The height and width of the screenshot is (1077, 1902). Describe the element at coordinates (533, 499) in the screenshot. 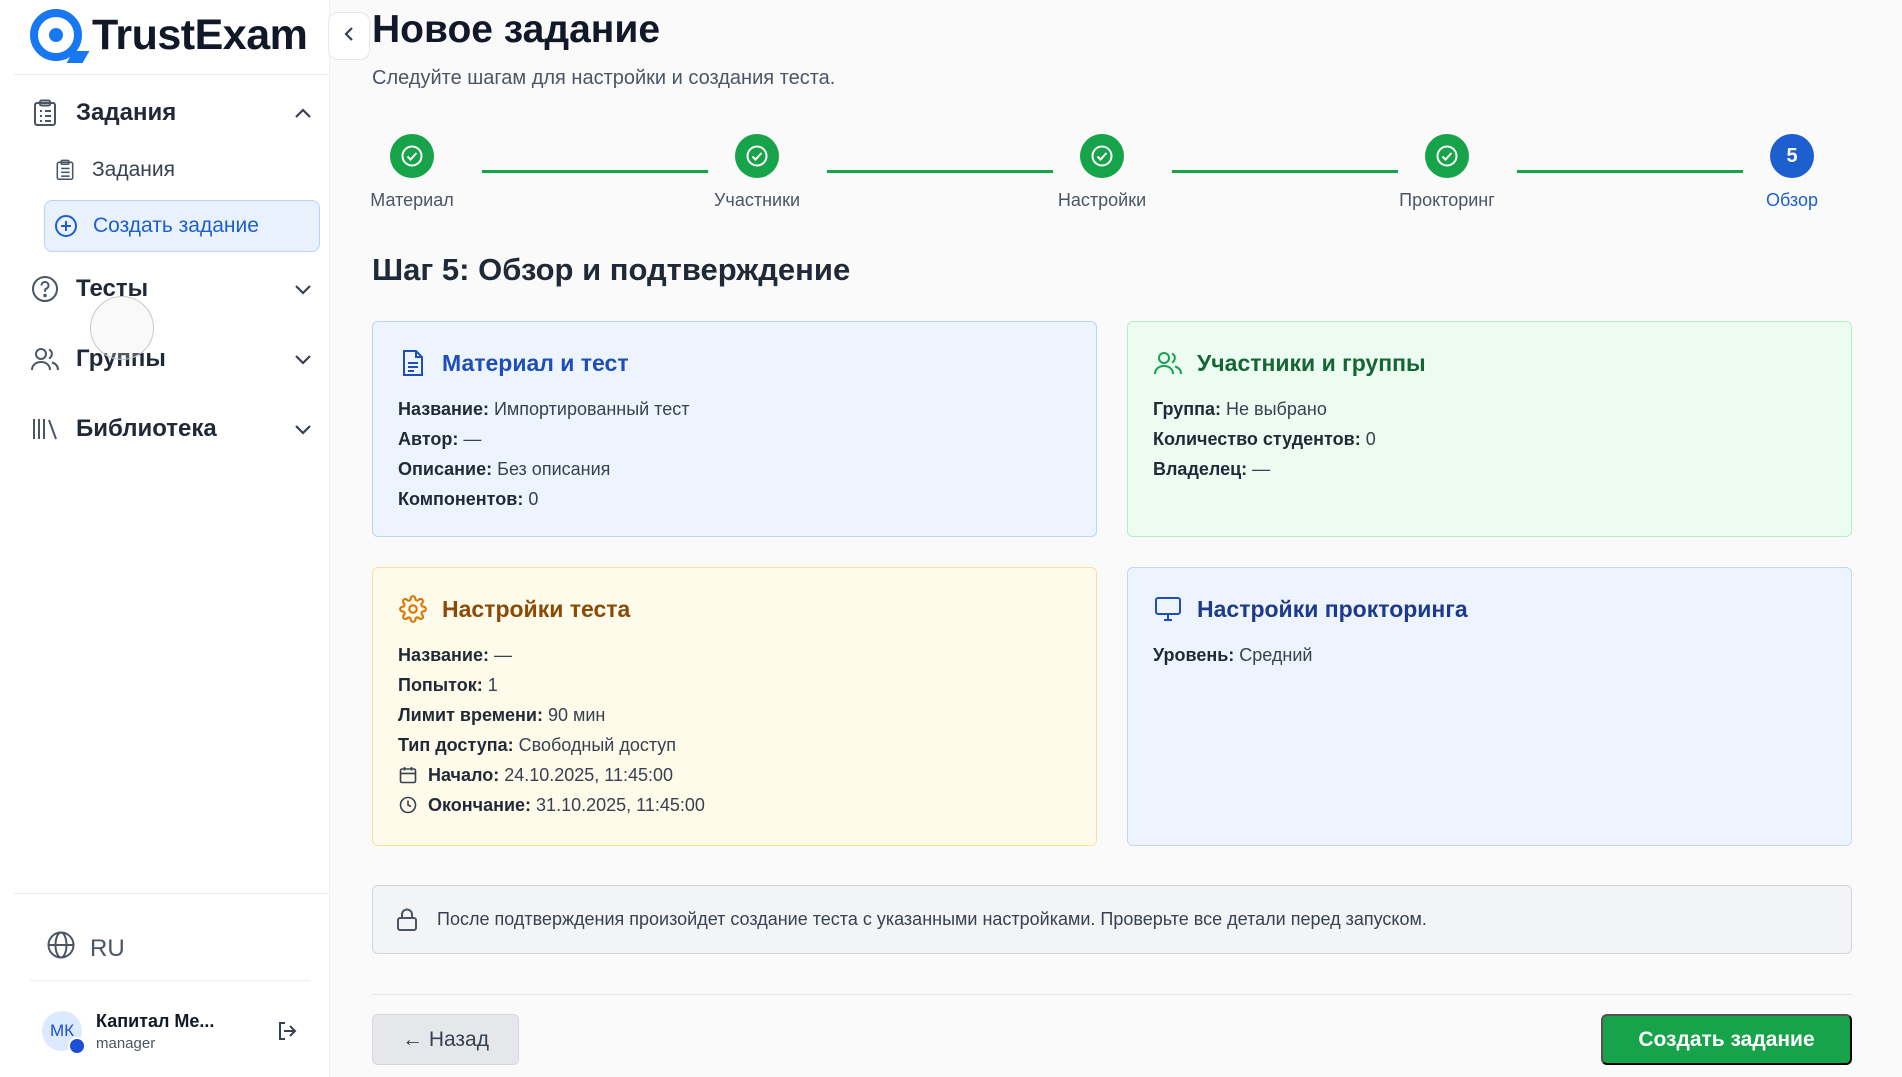

I see `row-value: 0` at that location.